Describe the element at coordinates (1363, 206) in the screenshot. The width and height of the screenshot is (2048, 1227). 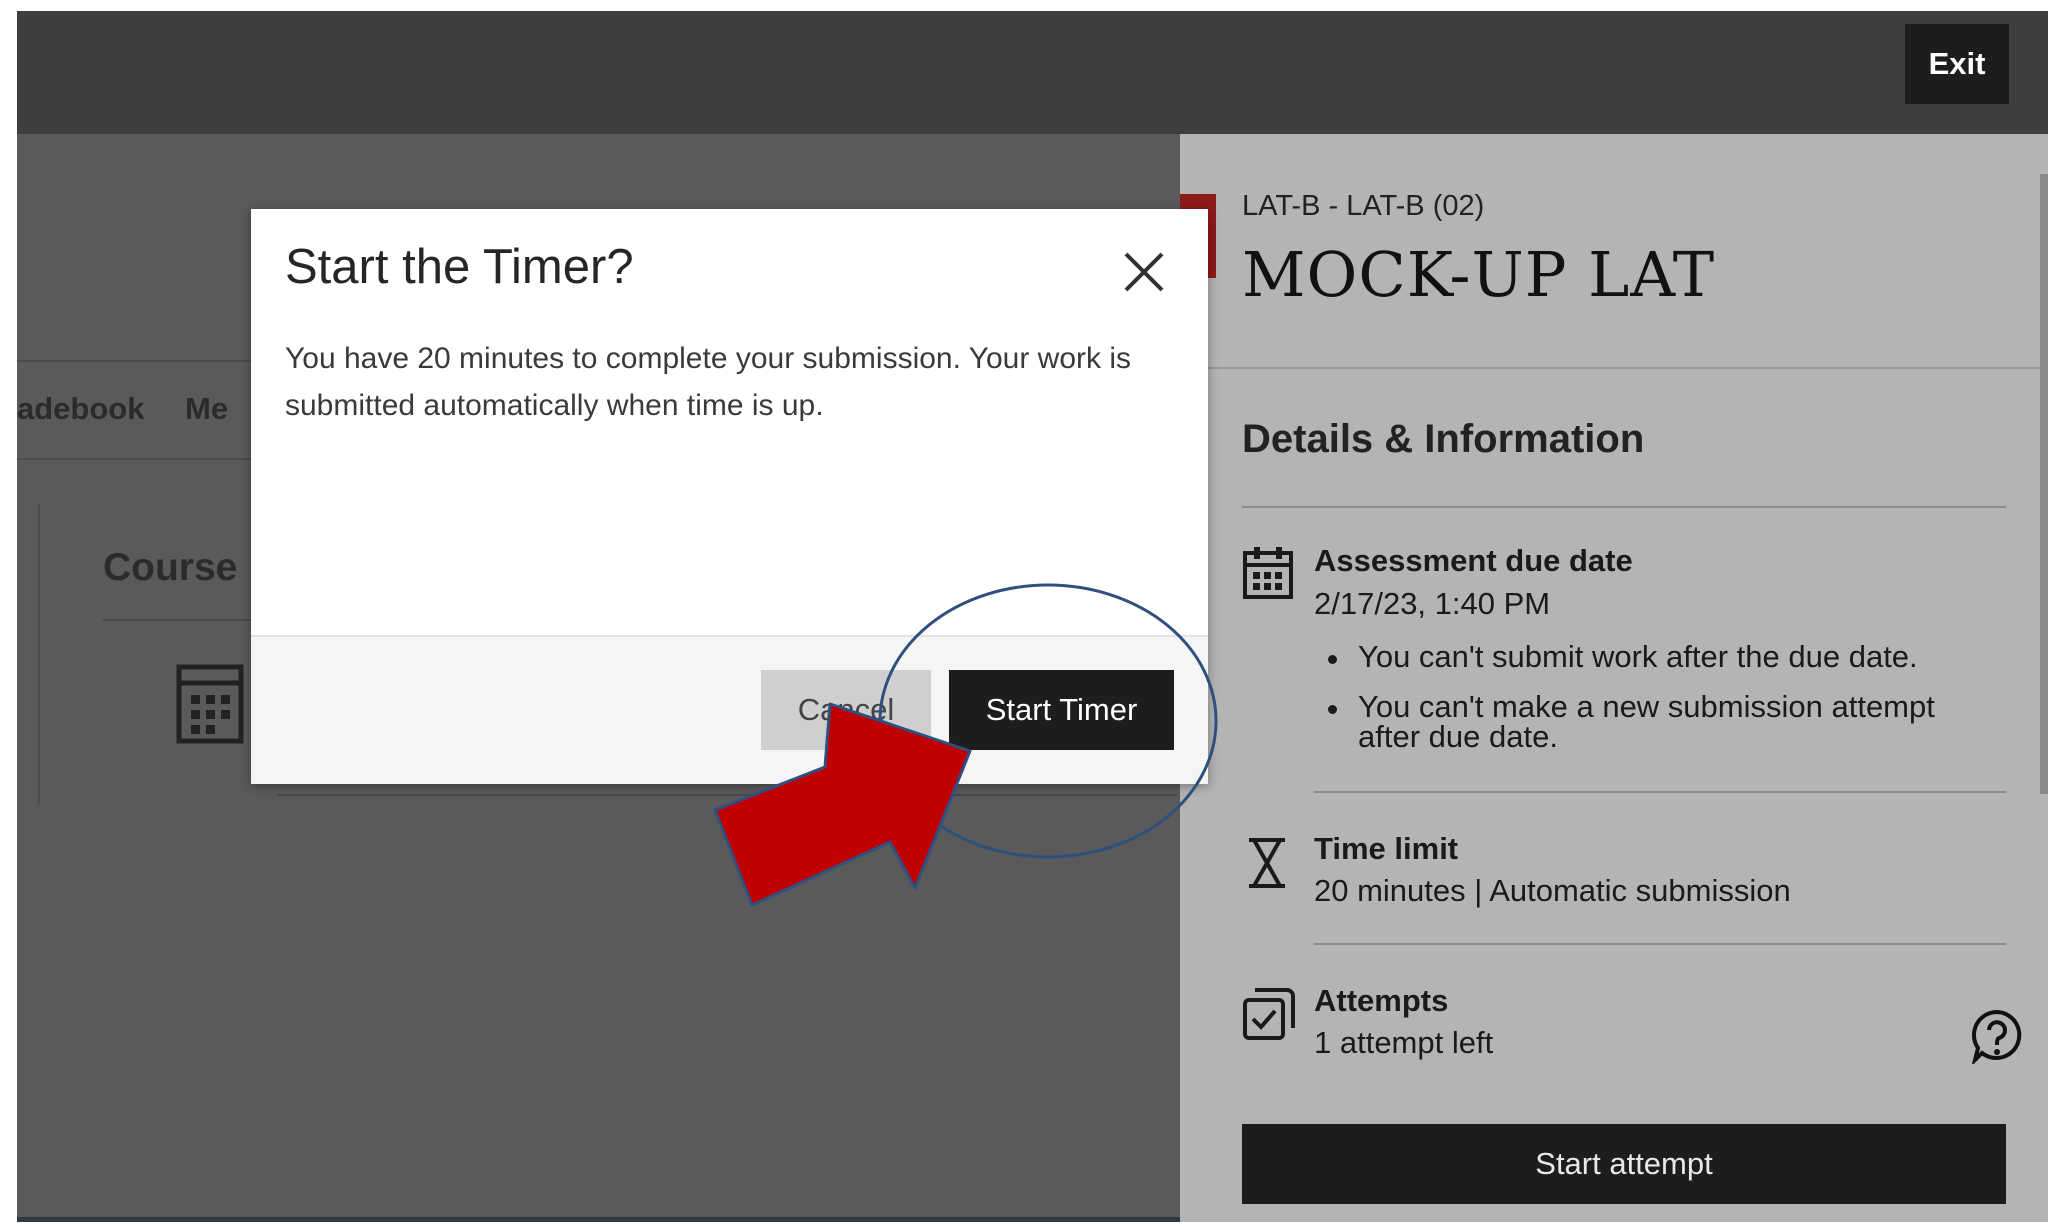
I see `course-code: LAT-B - LAT-B (02)` at that location.